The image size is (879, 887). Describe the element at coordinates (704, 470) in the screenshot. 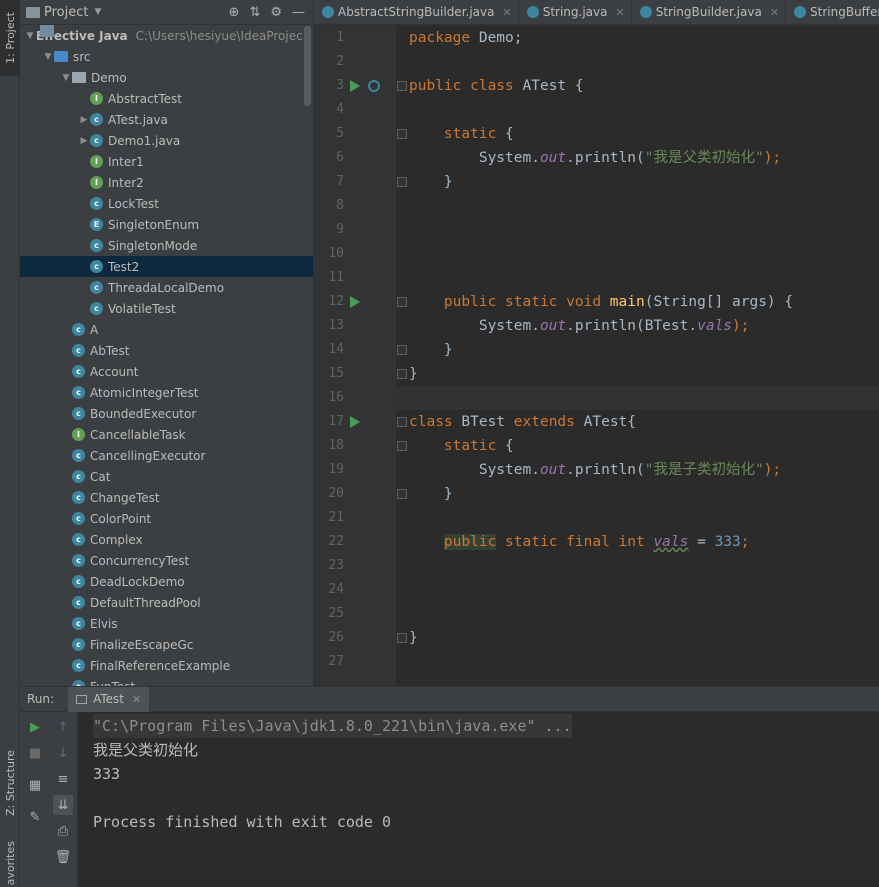

I see `code-token: "我是子类初始化"` at that location.